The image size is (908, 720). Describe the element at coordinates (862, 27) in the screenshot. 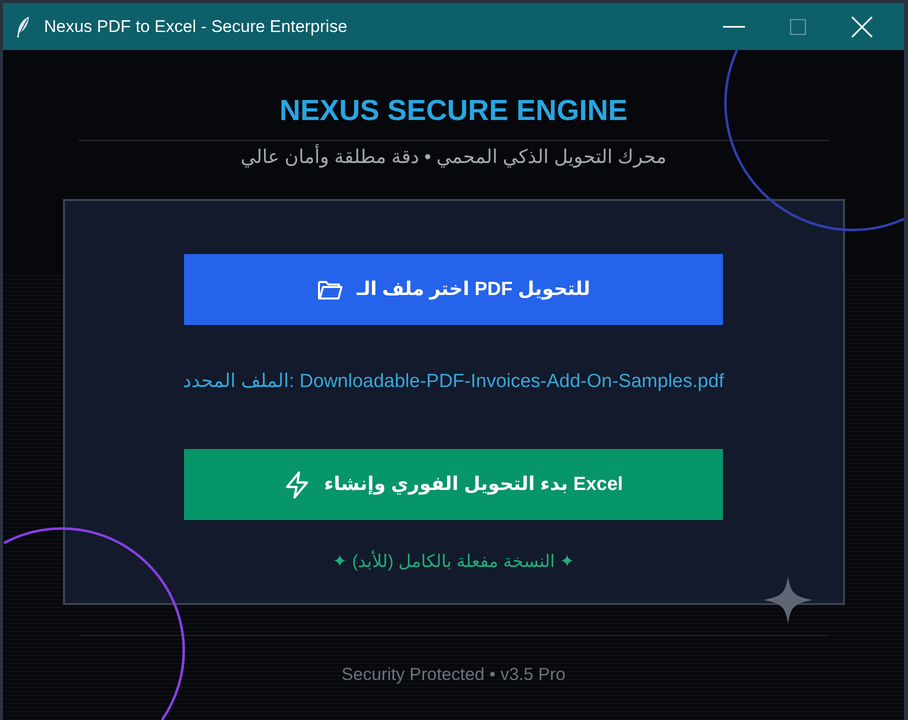

I see `close-icon` at that location.